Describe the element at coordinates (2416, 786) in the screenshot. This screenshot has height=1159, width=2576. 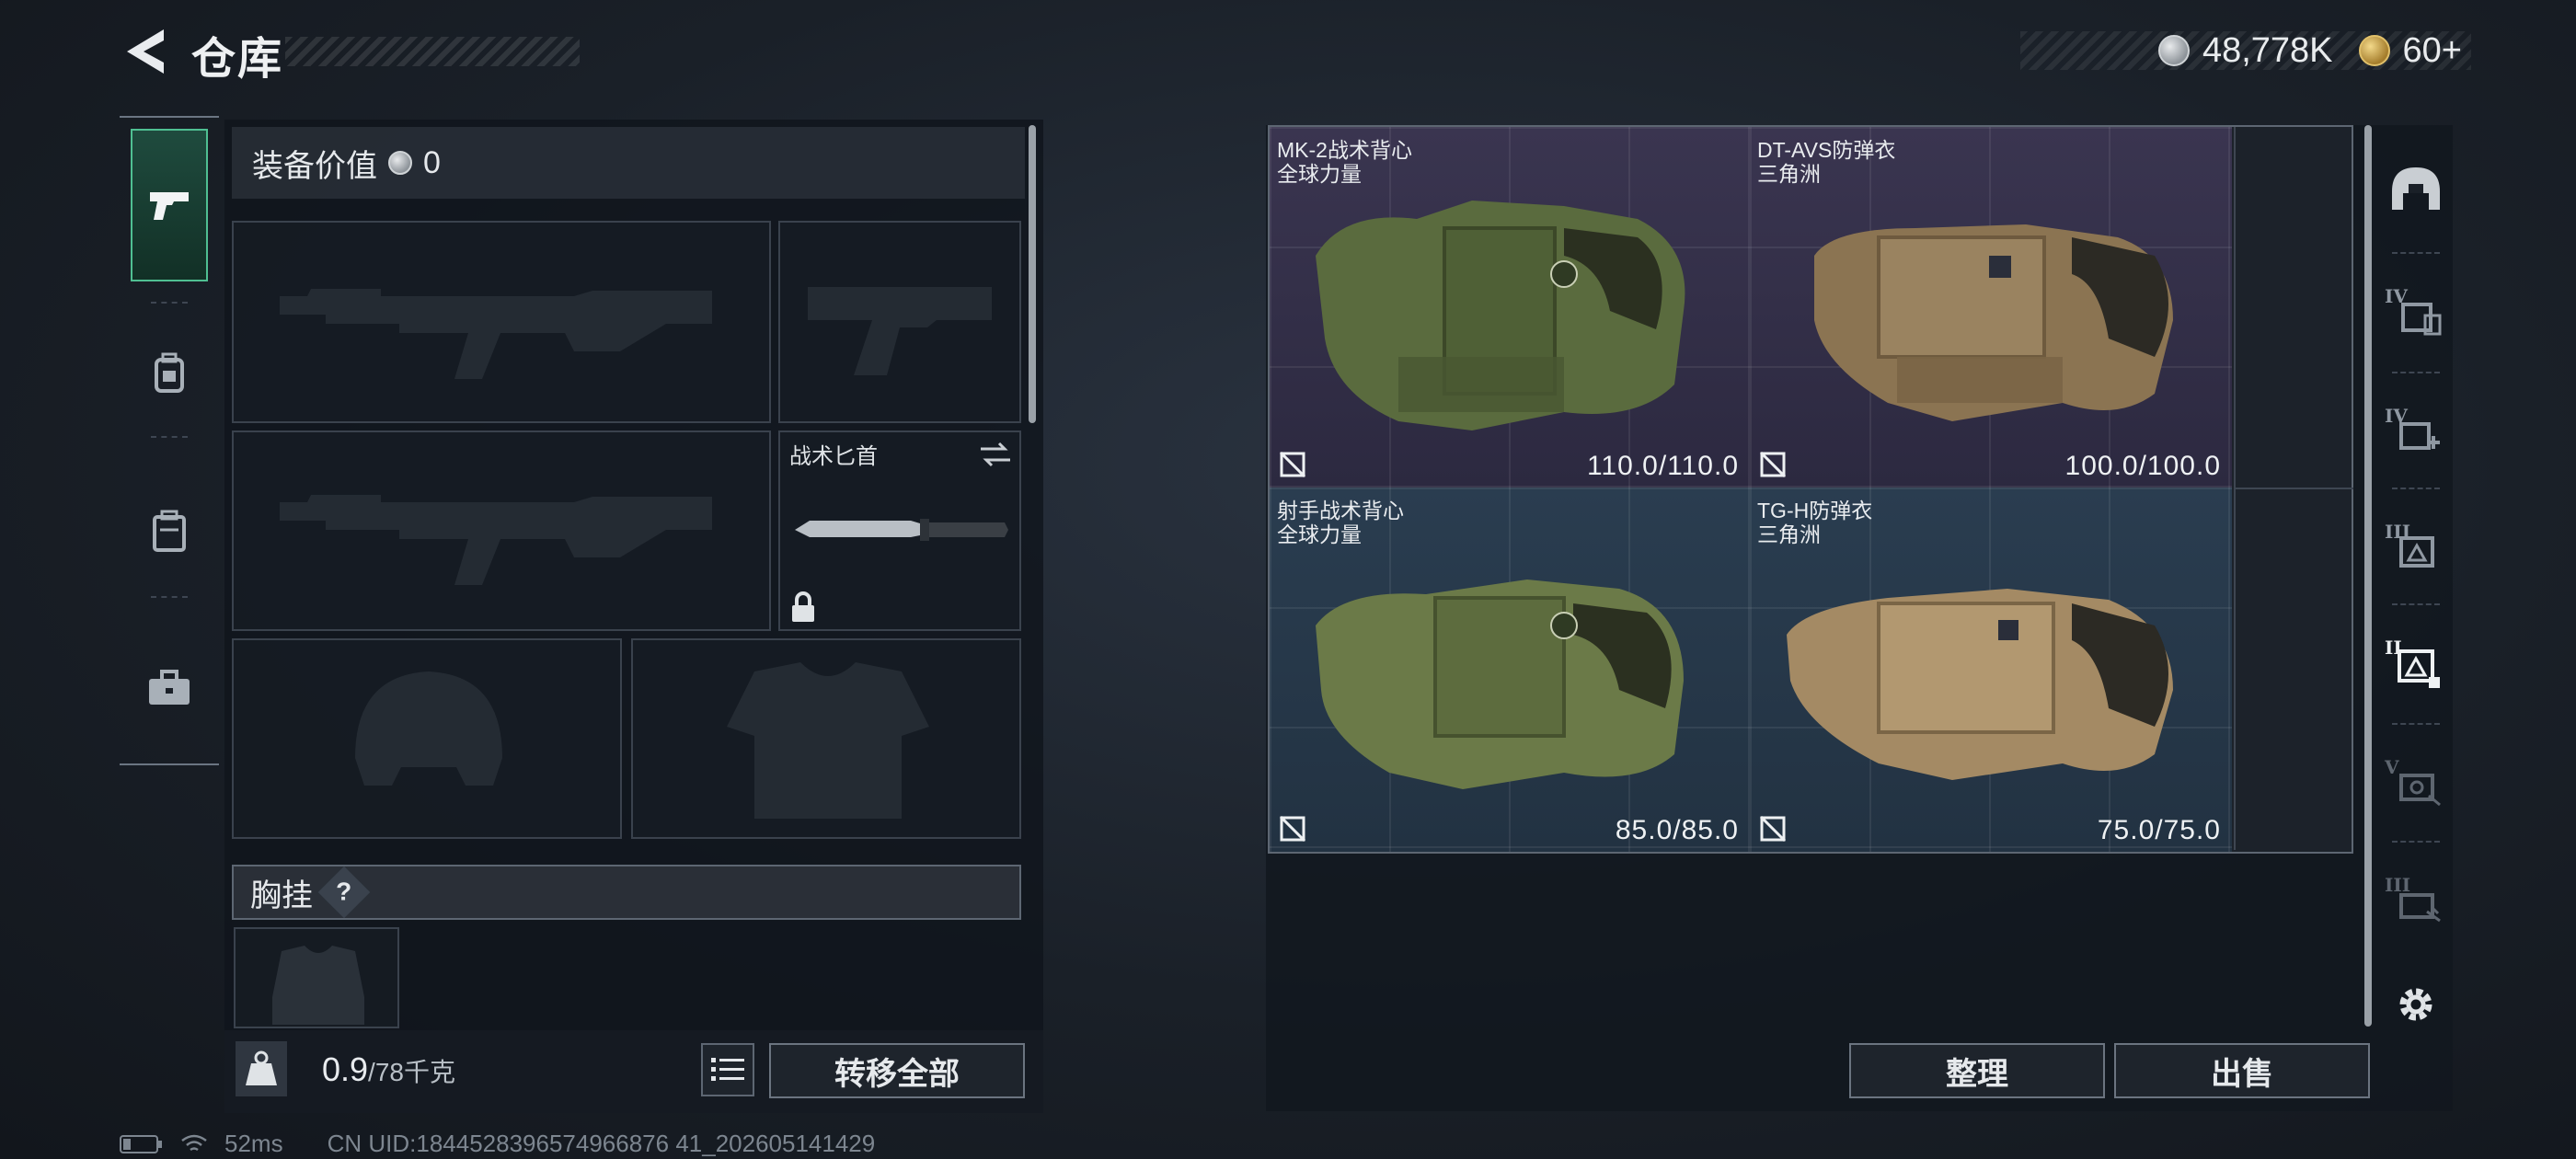
I see `filter-key-tier5: V` at that location.